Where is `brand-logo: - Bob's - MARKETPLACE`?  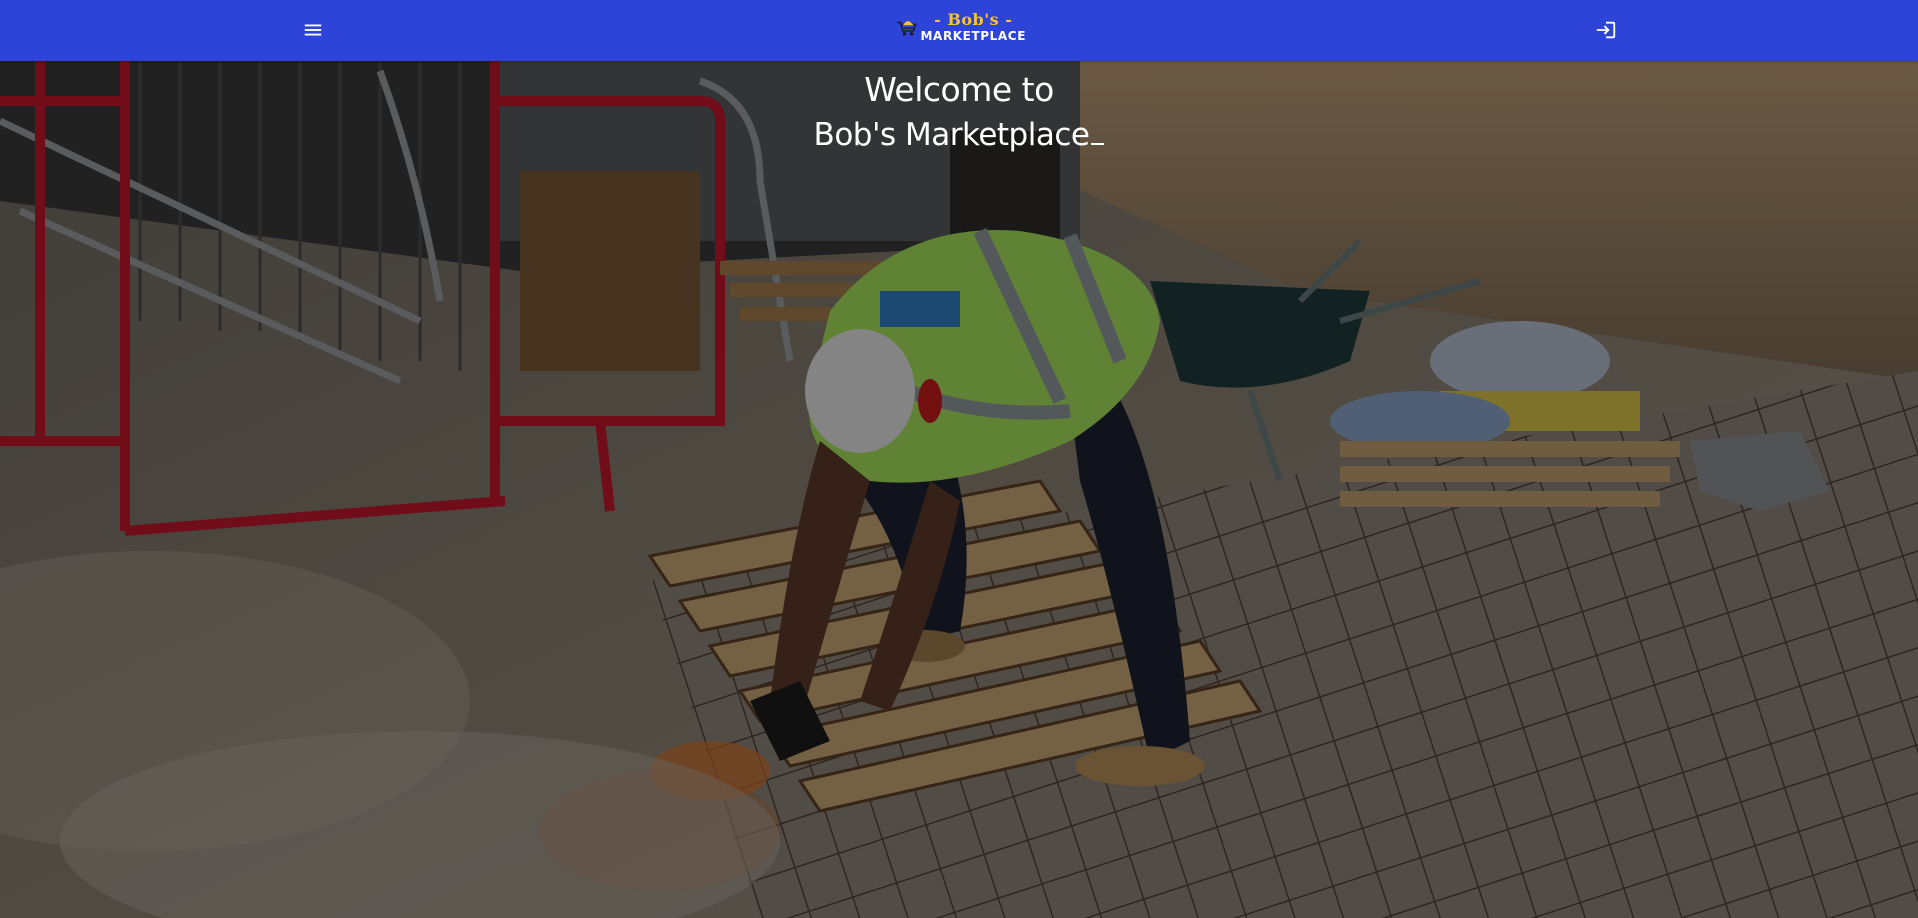
brand-logo: - Bob's - MARKETPLACE is located at coordinates (961, 27).